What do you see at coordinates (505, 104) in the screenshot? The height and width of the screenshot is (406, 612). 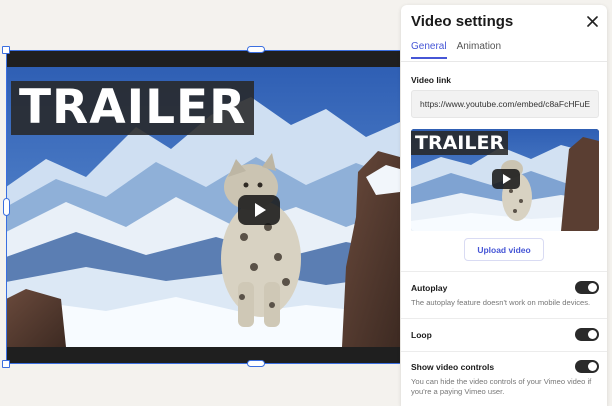 I see `video-link-input` at bounding box center [505, 104].